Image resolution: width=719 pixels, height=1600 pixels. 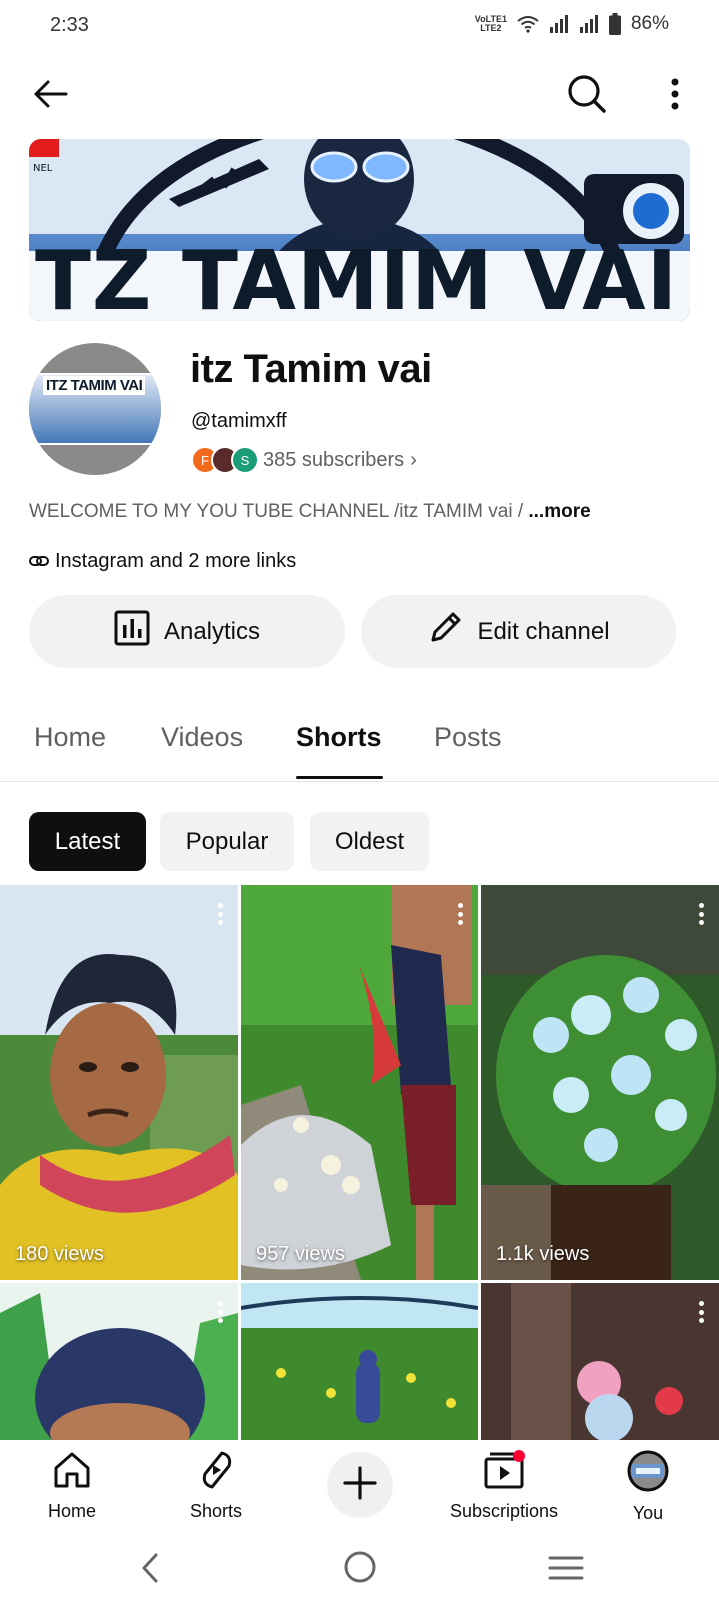 I want to click on system-navigation-bar, so click(x=359, y=1566).